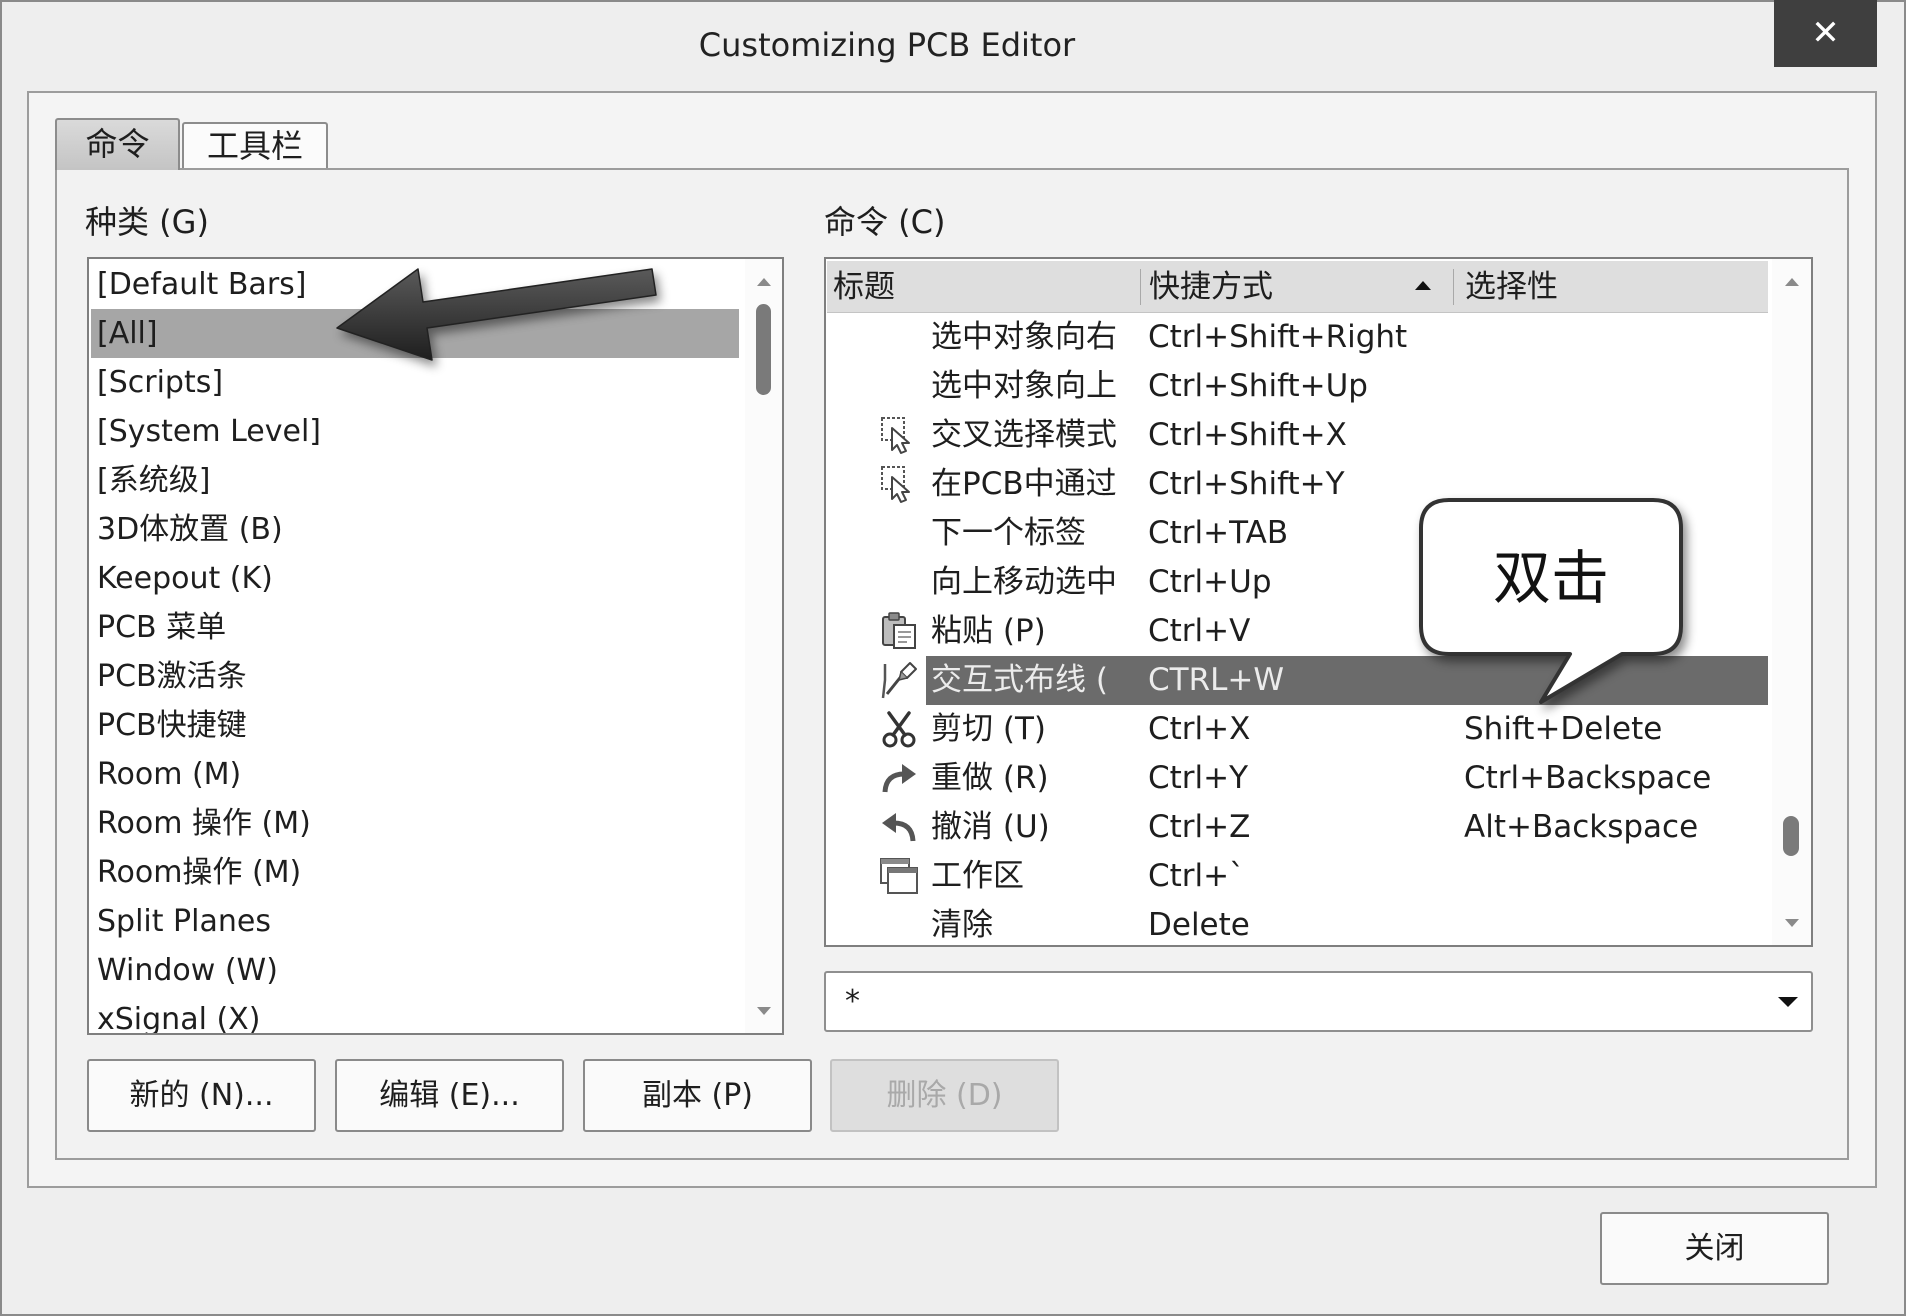 The image size is (1906, 1316). What do you see at coordinates (1297, 876) in the screenshot?
I see `command-row: 工作区 Ctrl+`` at bounding box center [1297, 876].